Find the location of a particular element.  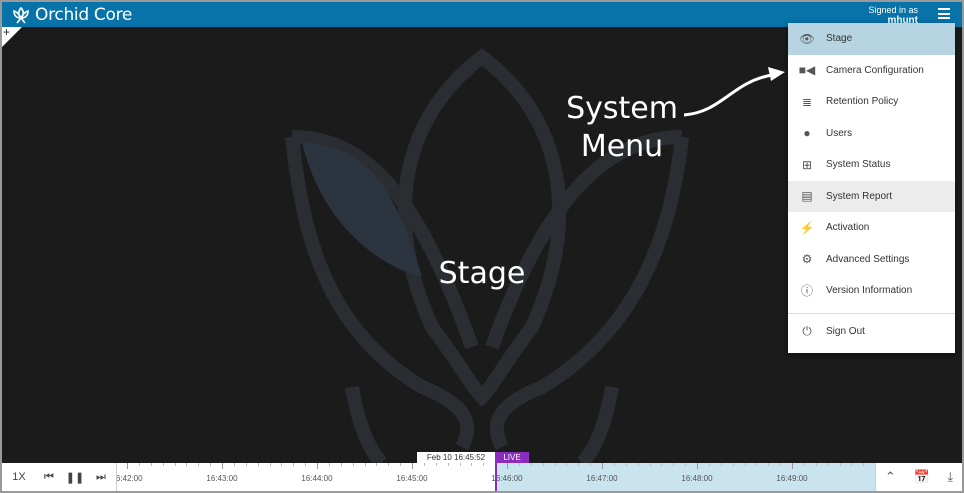

medkit-icon: ⊞ is located at coordinates (807, 164).